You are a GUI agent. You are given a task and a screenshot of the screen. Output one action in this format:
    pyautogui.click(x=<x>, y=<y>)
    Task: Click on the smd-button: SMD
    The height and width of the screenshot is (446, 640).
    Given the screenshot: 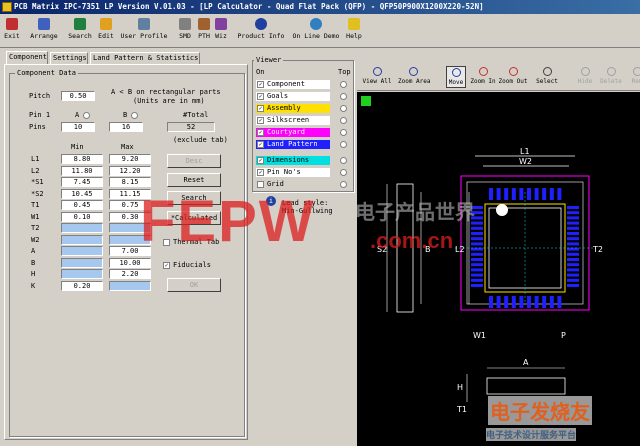 What is the action you would take?
    pyautogui.click(x=185, y=31)
    